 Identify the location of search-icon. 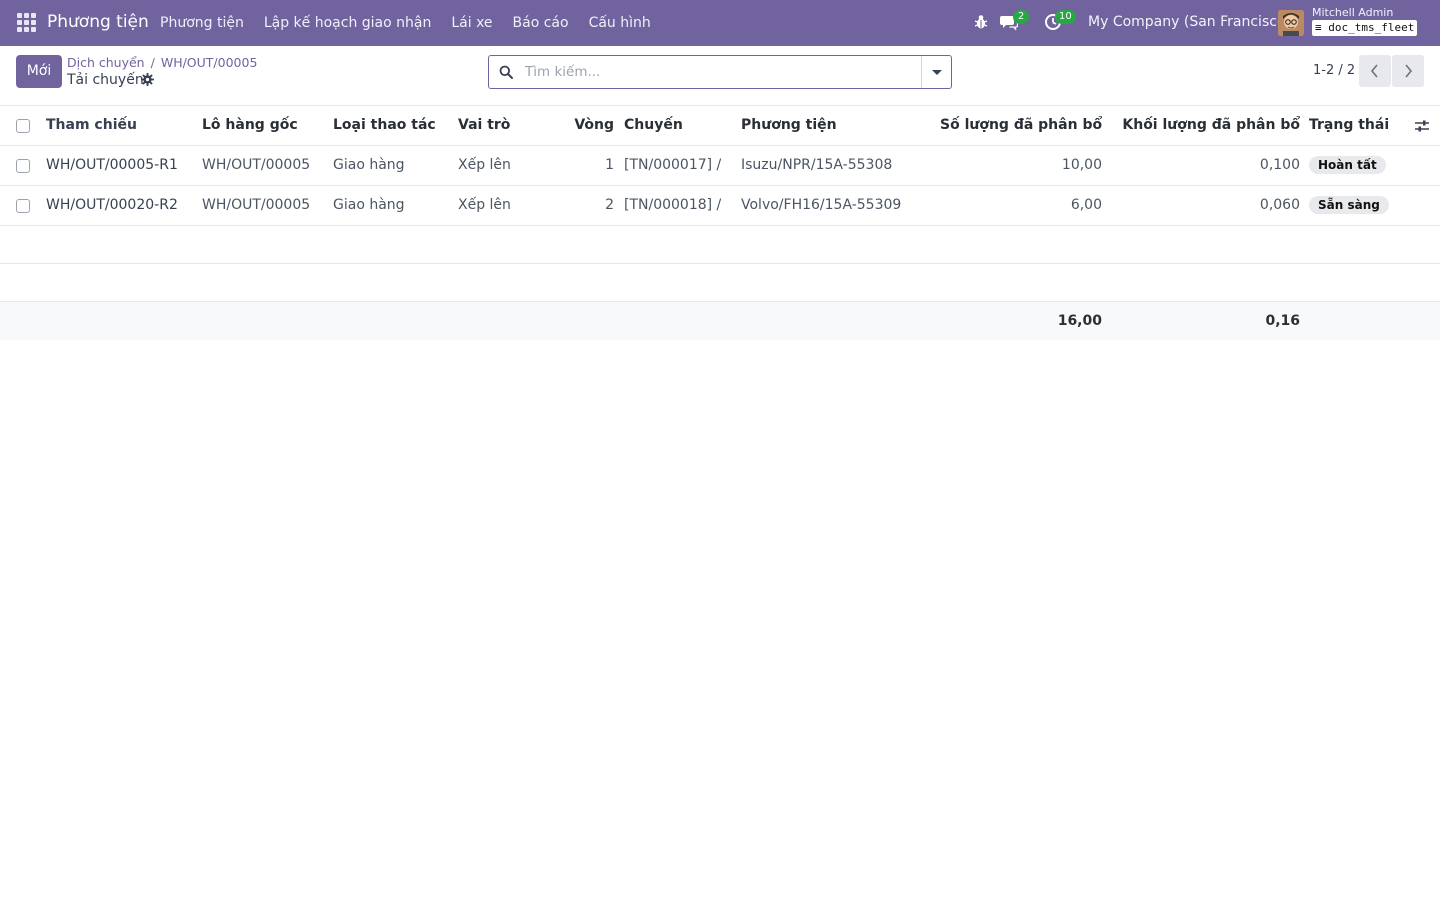
(506, 72).